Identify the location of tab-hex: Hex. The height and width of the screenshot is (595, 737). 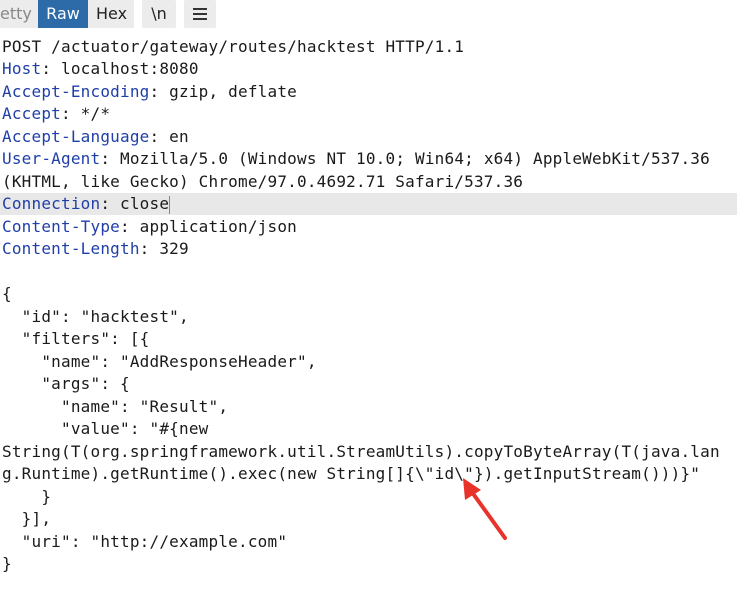
(111, 14).